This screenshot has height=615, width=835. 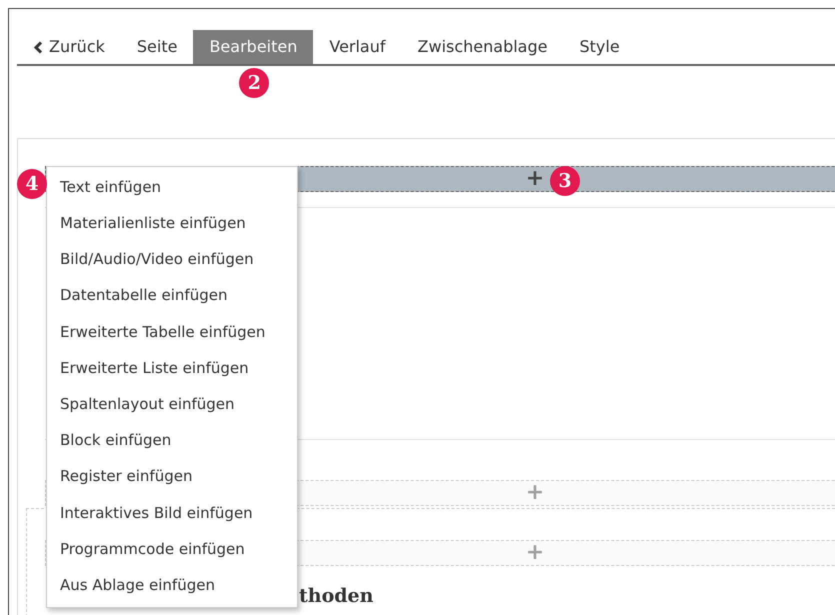 What do you see at coordinates (336, 596) in the screenshot?
I see `section-heading: thoden` at bounding box center [336, 596].